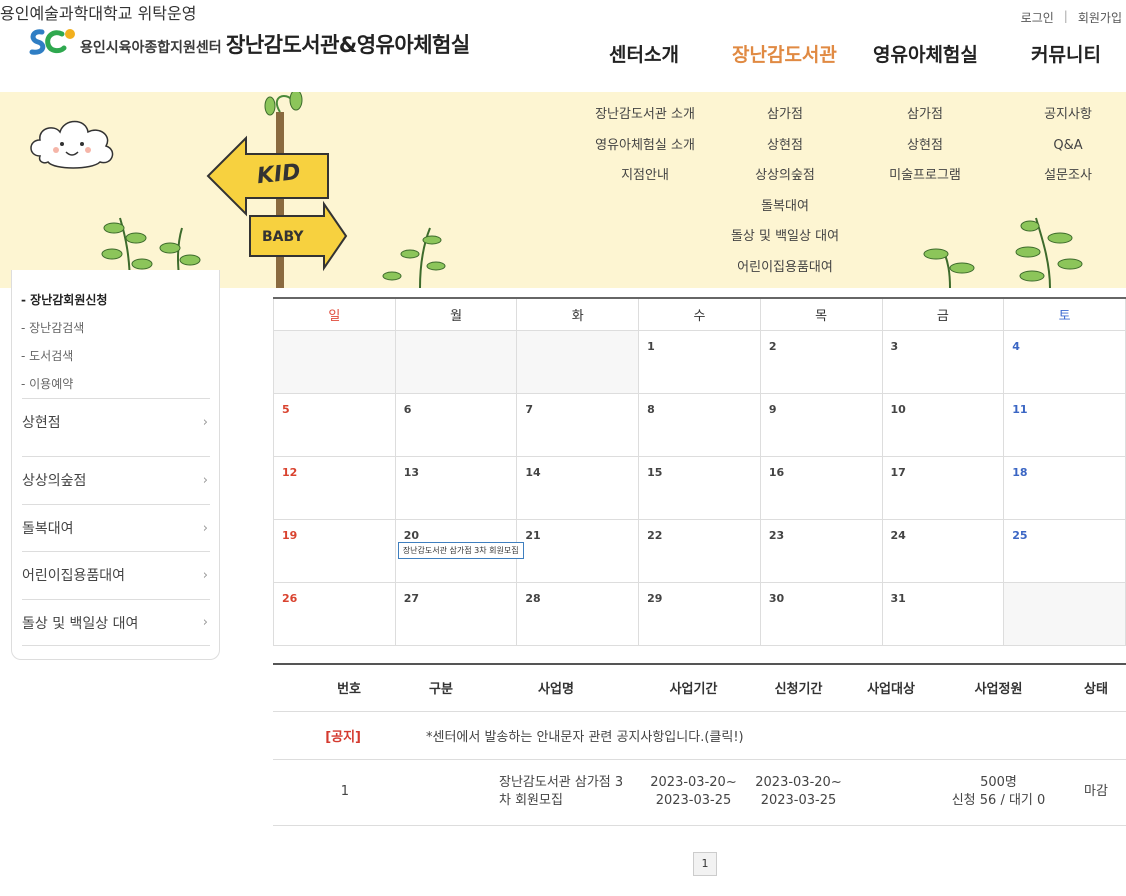 Image resolution: width=1126 pixels, height=896 pixels. I want to click on calendar-day-cell: 15, so click(699, 487).